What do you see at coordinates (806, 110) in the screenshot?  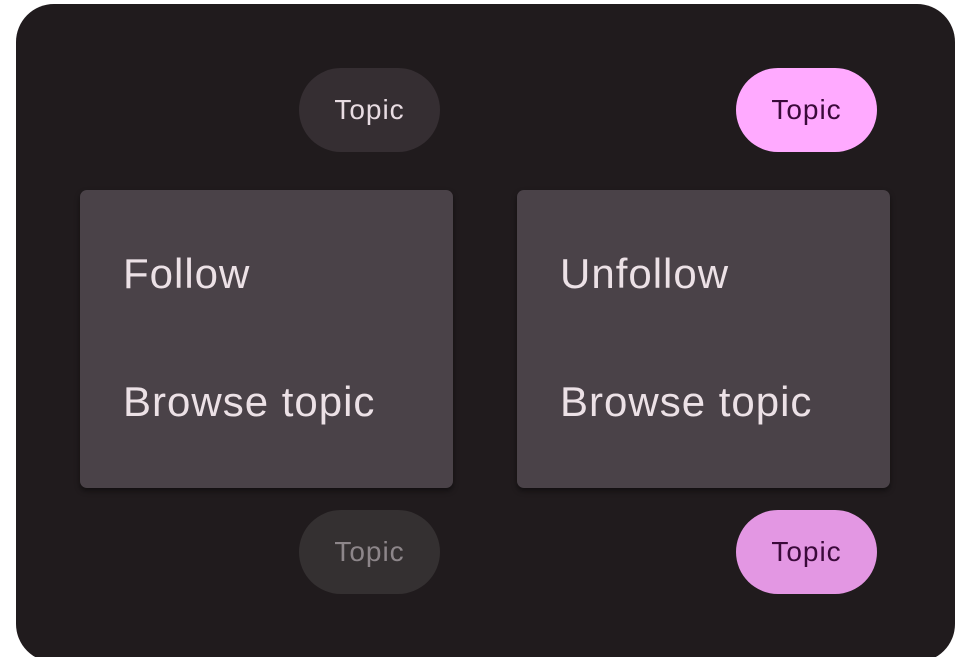 I see `topic-chip-selected: Topic` at bounding box center [806, 110].